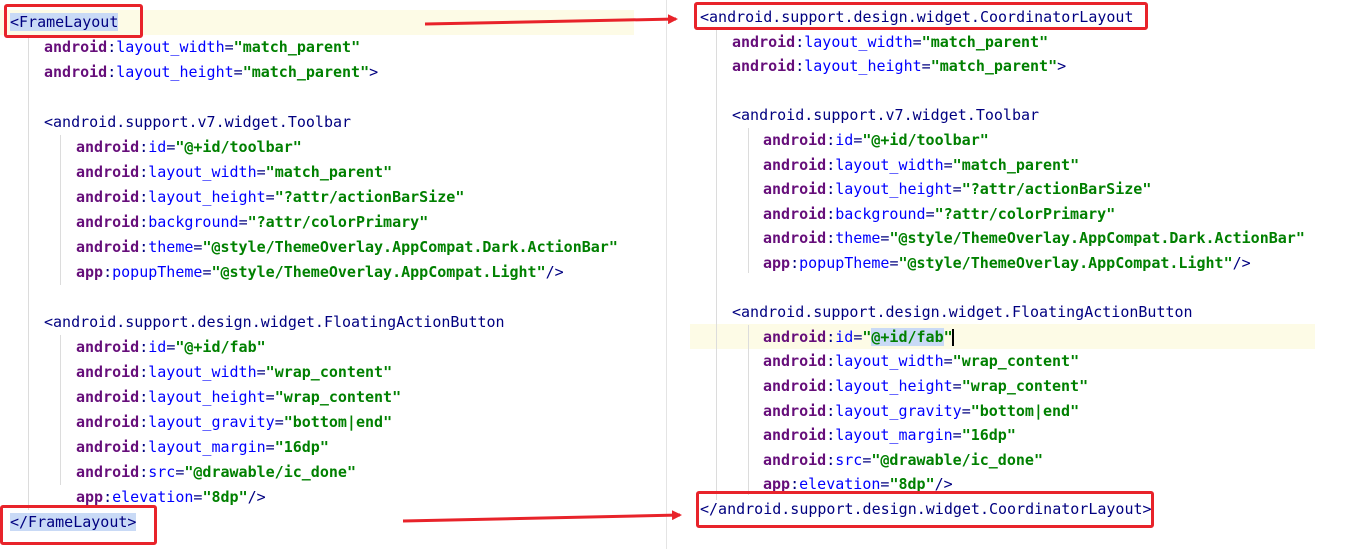  Describe the element at coordinates (1056, 189) in the screenshot. I see `attr-value-text: ?attr/actionBarSize` at that location.